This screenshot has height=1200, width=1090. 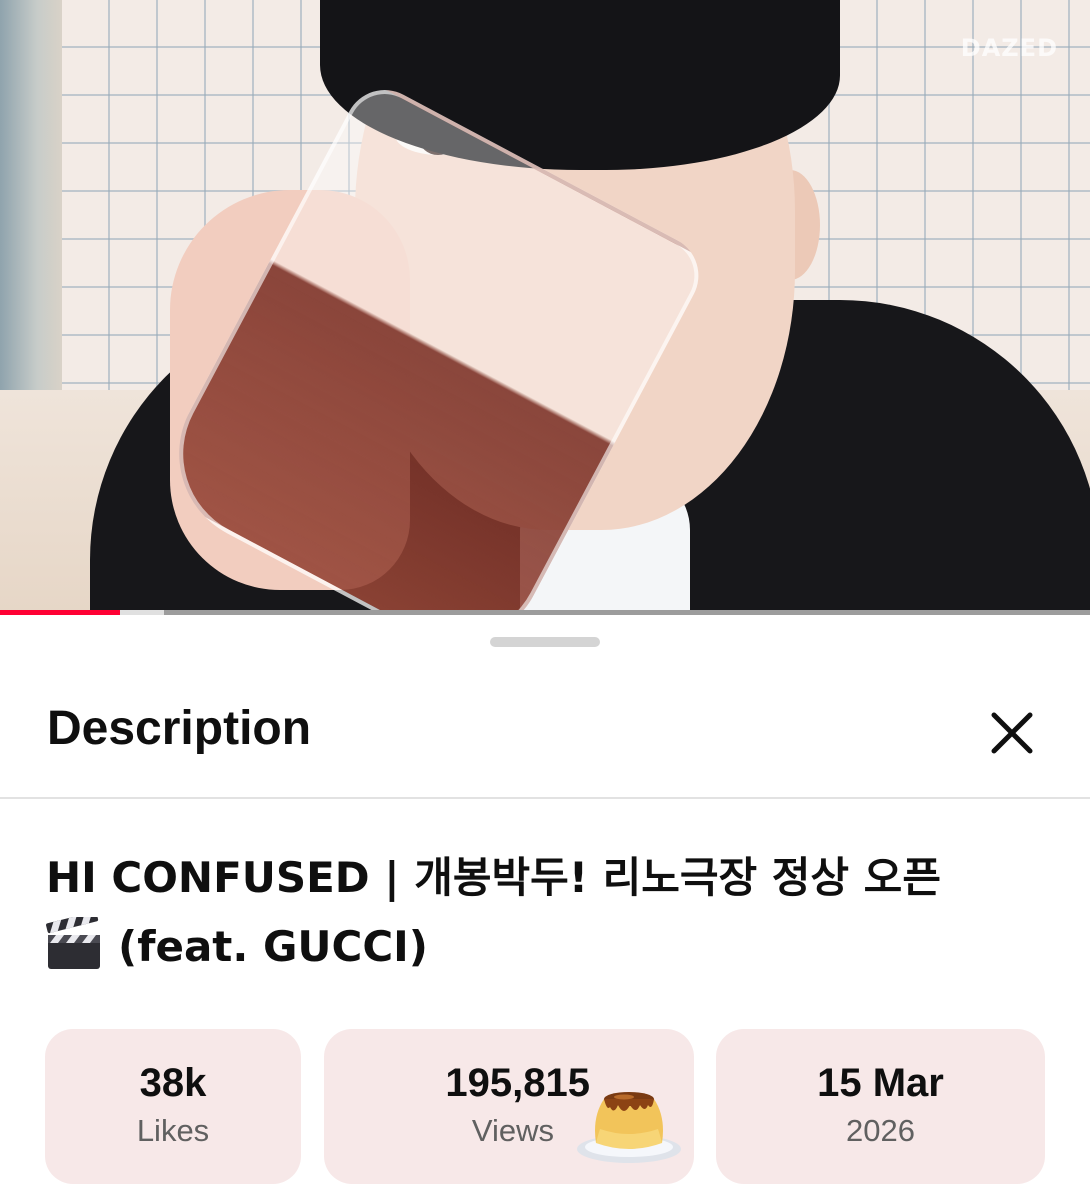 I want to click on views-count: 195,815, so click(x=517, y=1083).